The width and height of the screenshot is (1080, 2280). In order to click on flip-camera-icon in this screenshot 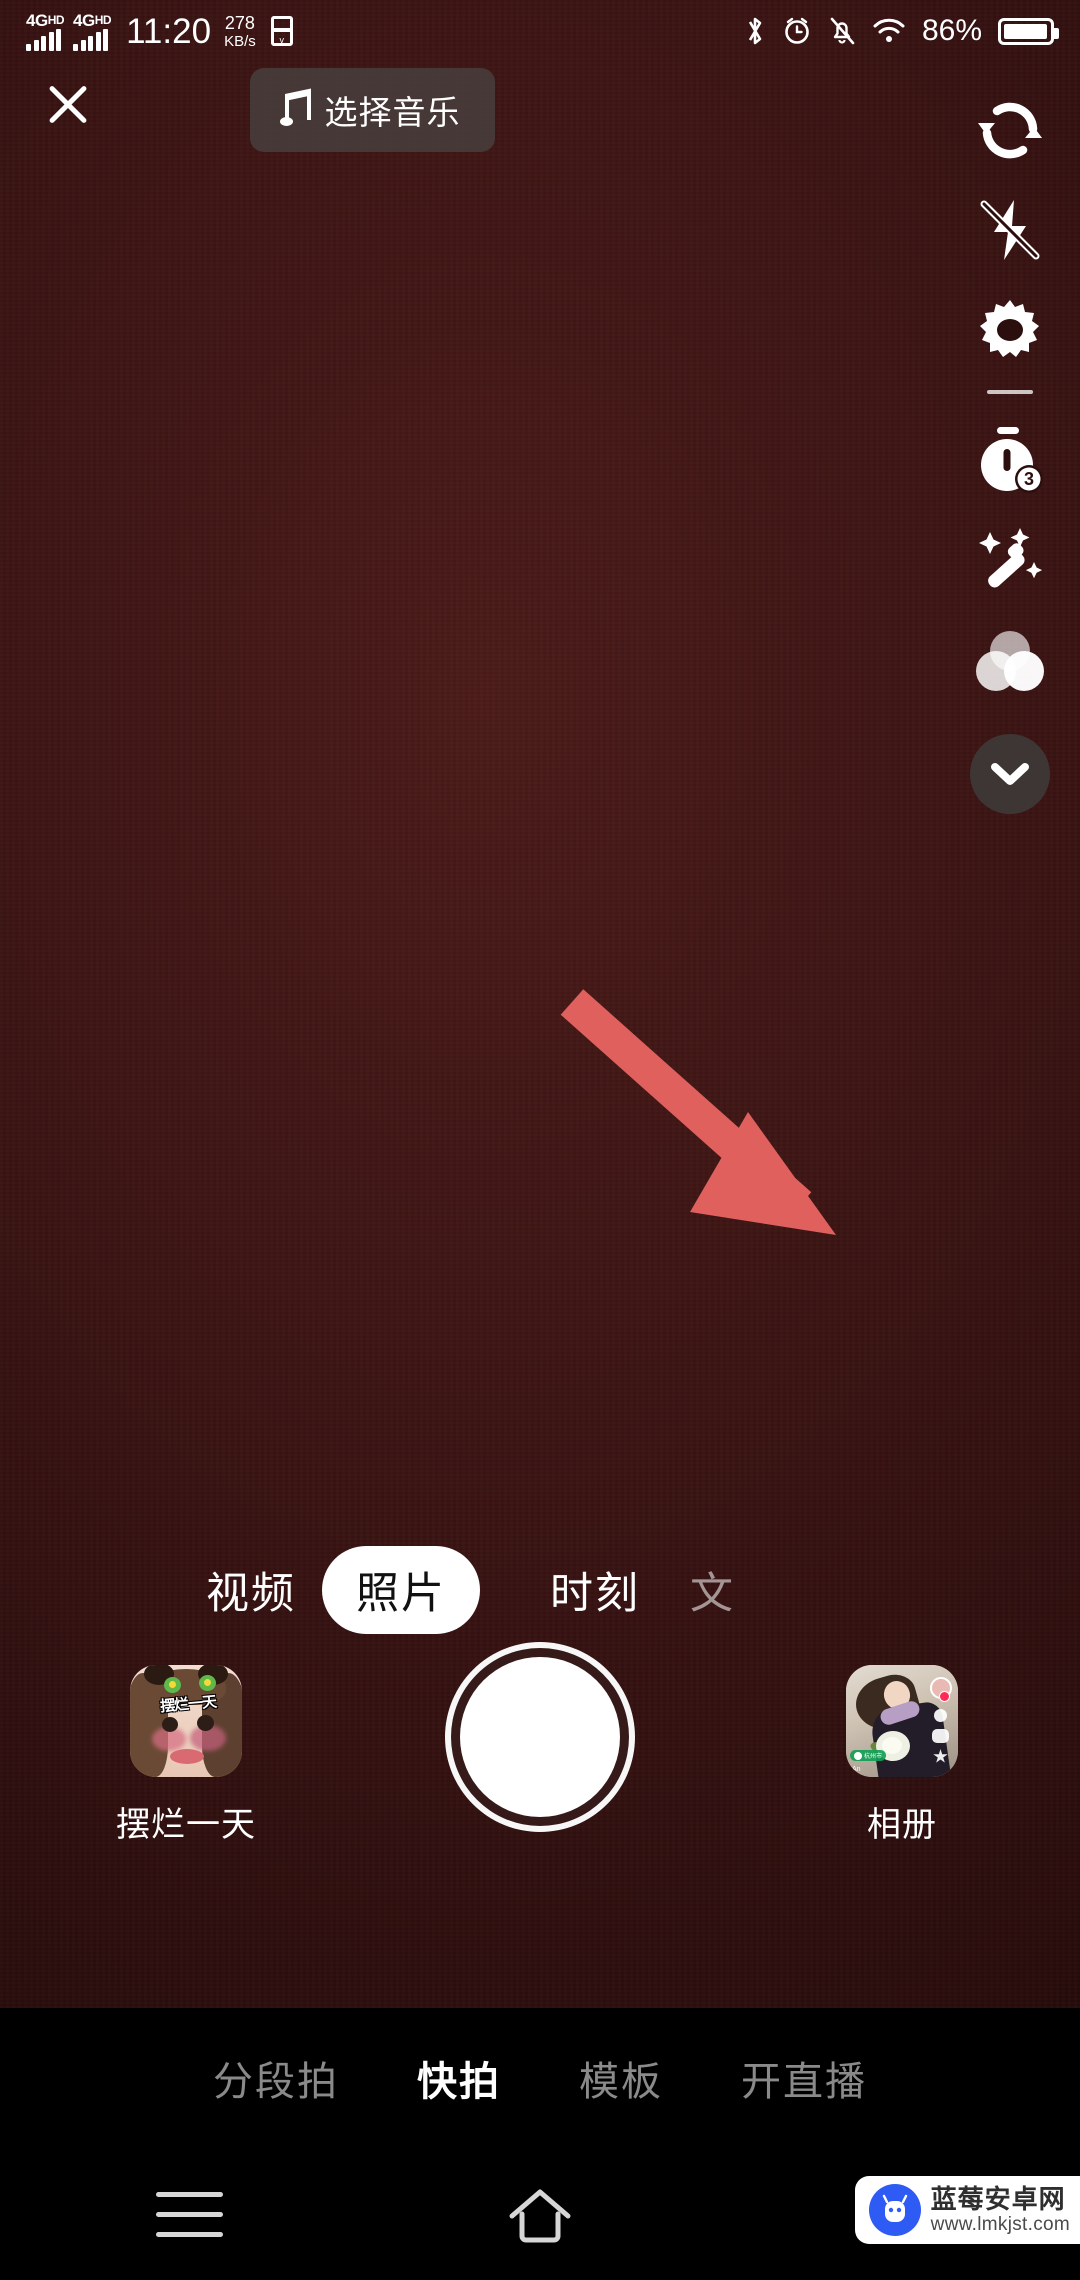, I will do `click(1010, 130)`.